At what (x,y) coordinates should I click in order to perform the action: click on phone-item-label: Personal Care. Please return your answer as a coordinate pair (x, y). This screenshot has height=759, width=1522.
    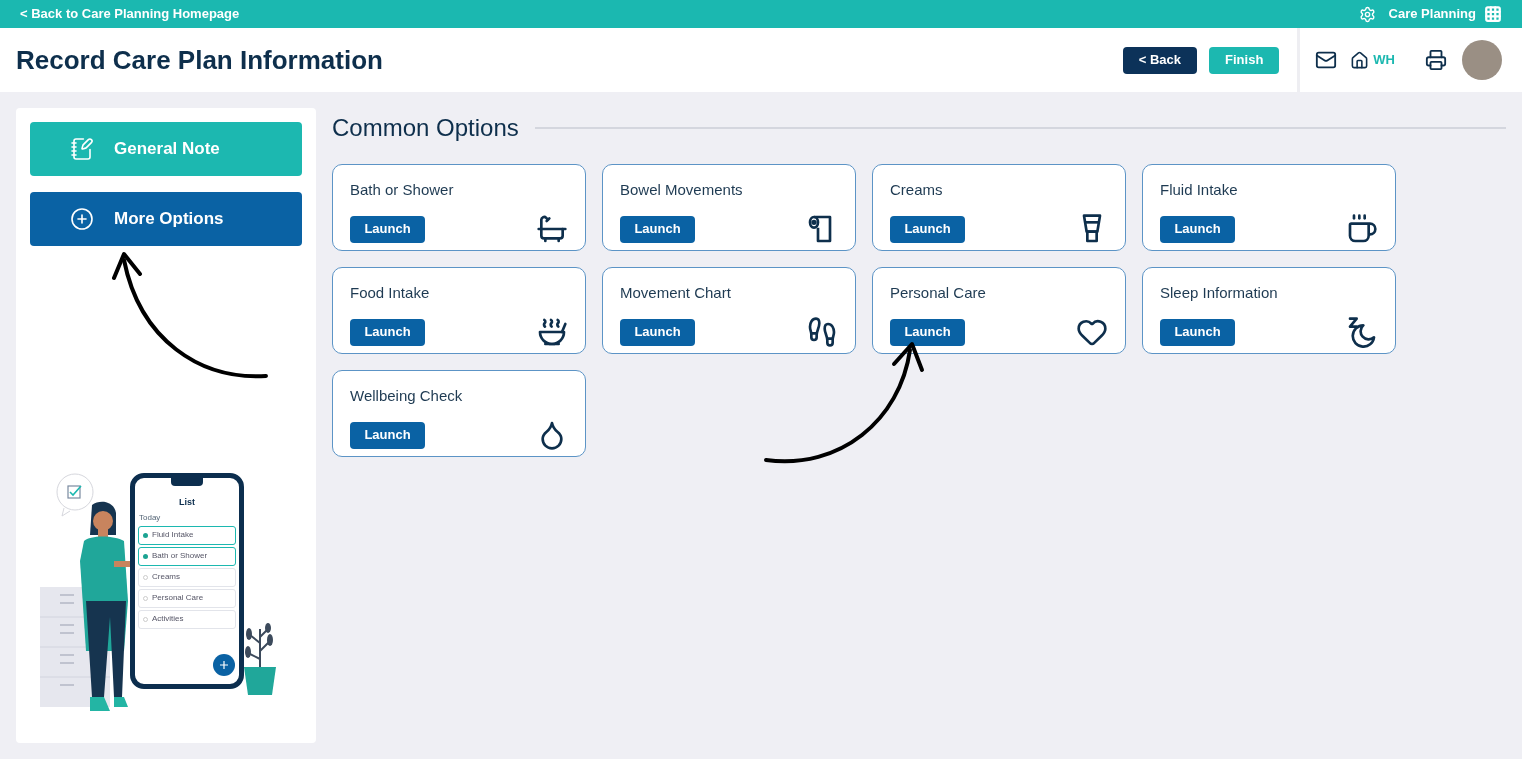
    Looking at the image, I should click on (178, 598).